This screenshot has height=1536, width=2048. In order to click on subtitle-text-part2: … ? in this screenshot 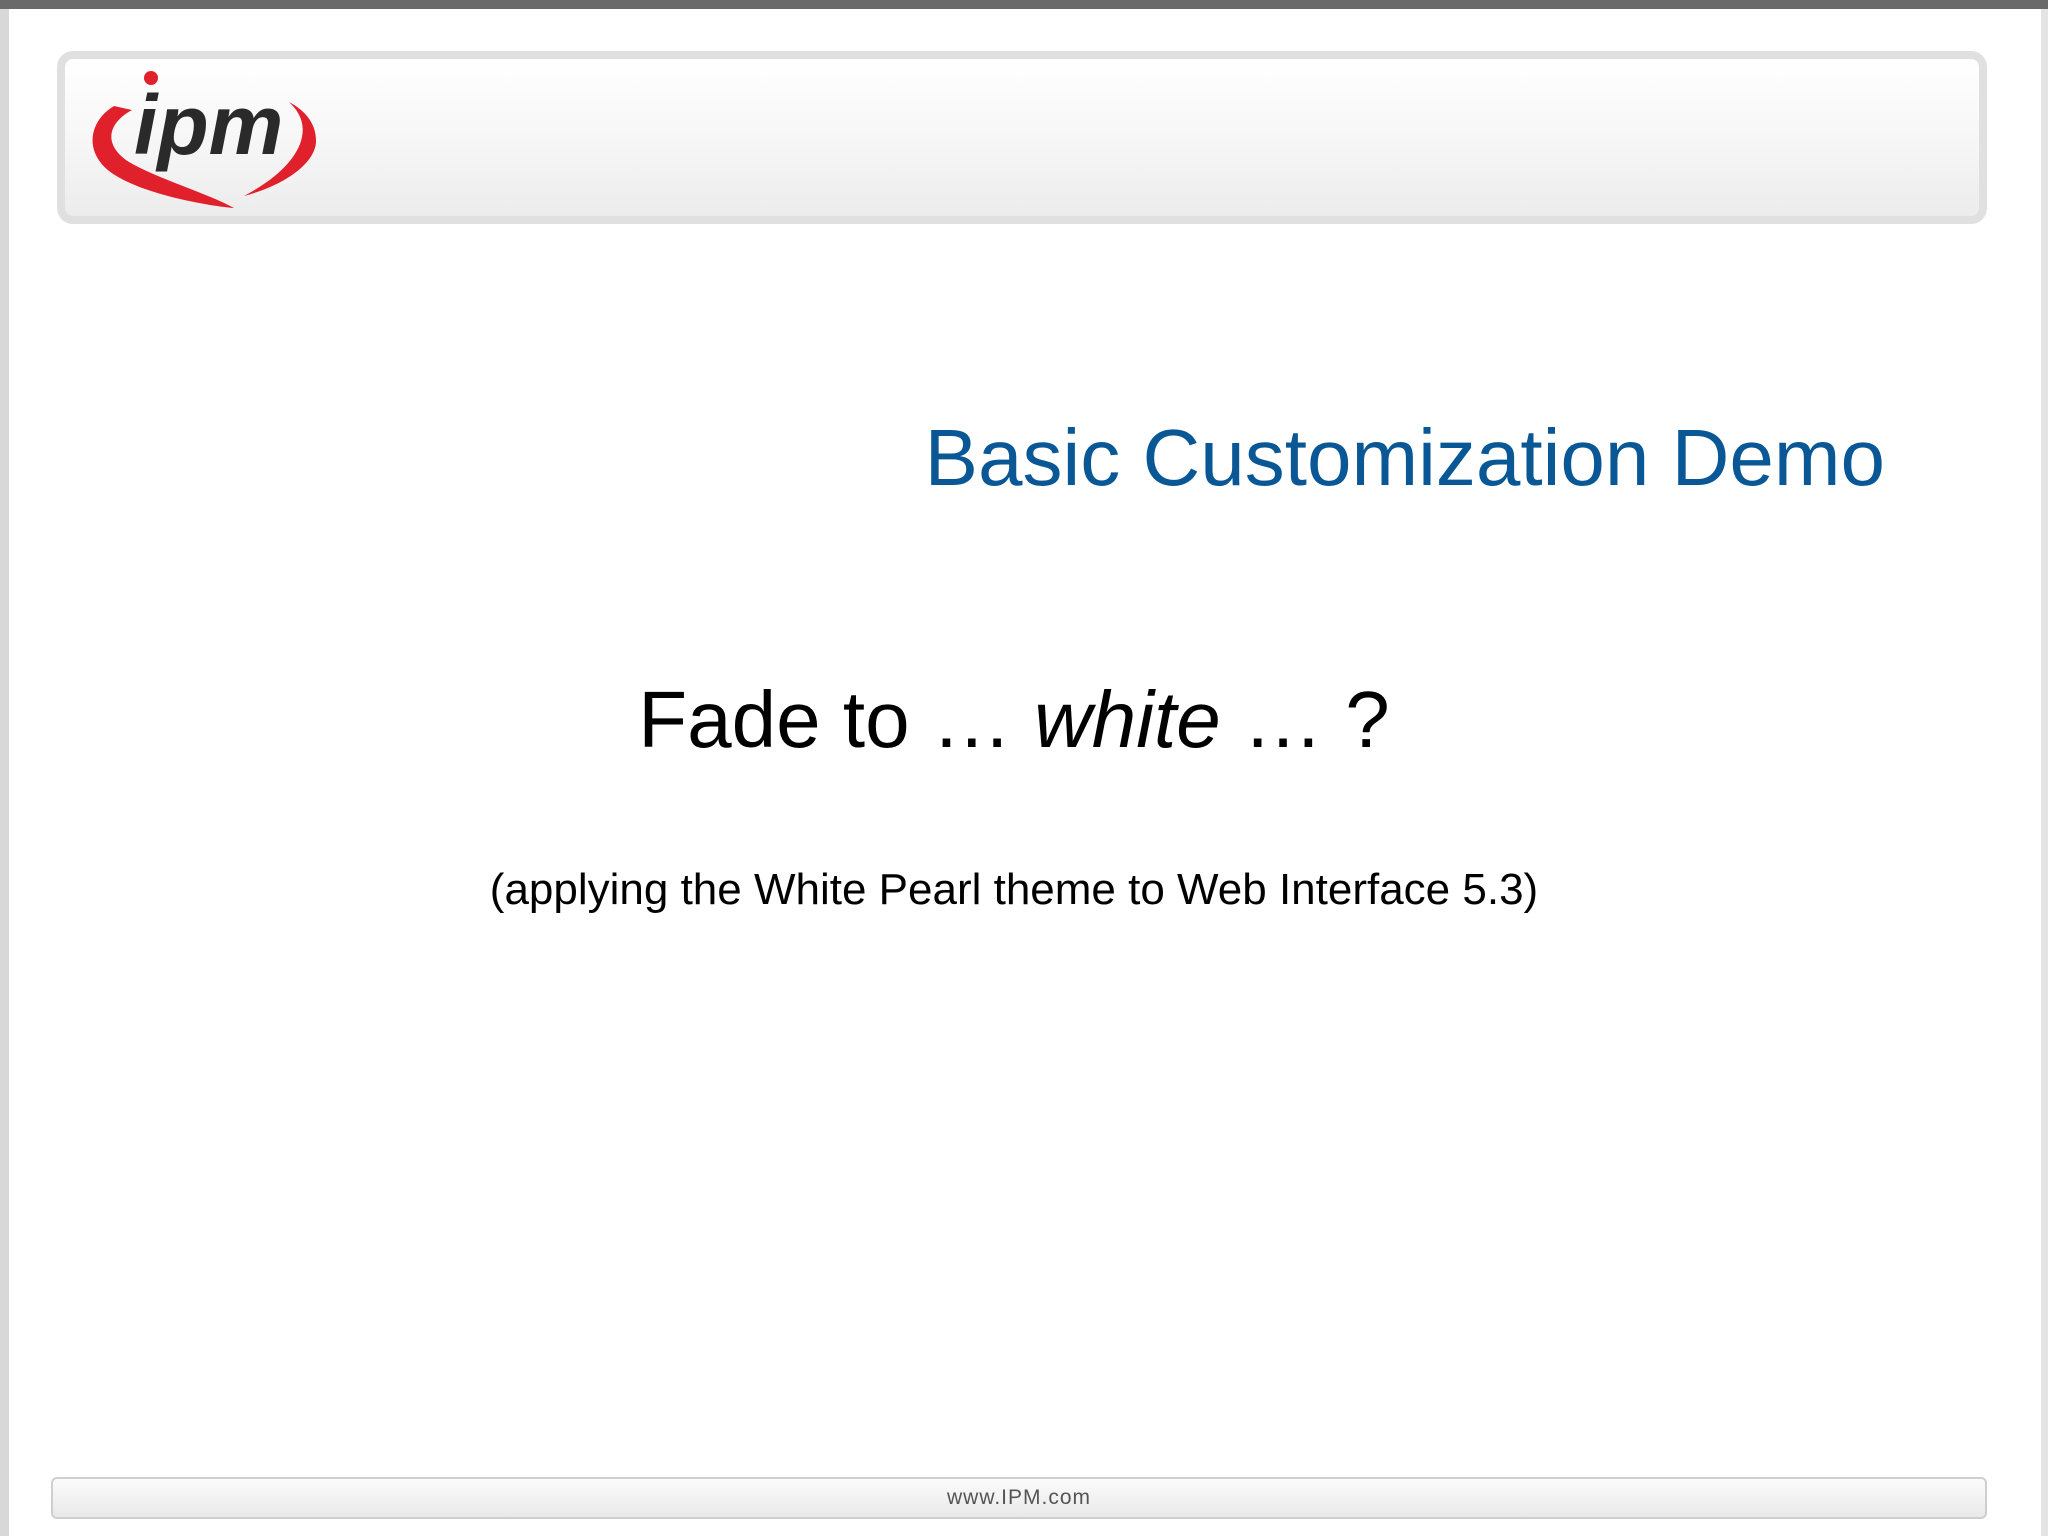, I will do `click(1305, 719)`.